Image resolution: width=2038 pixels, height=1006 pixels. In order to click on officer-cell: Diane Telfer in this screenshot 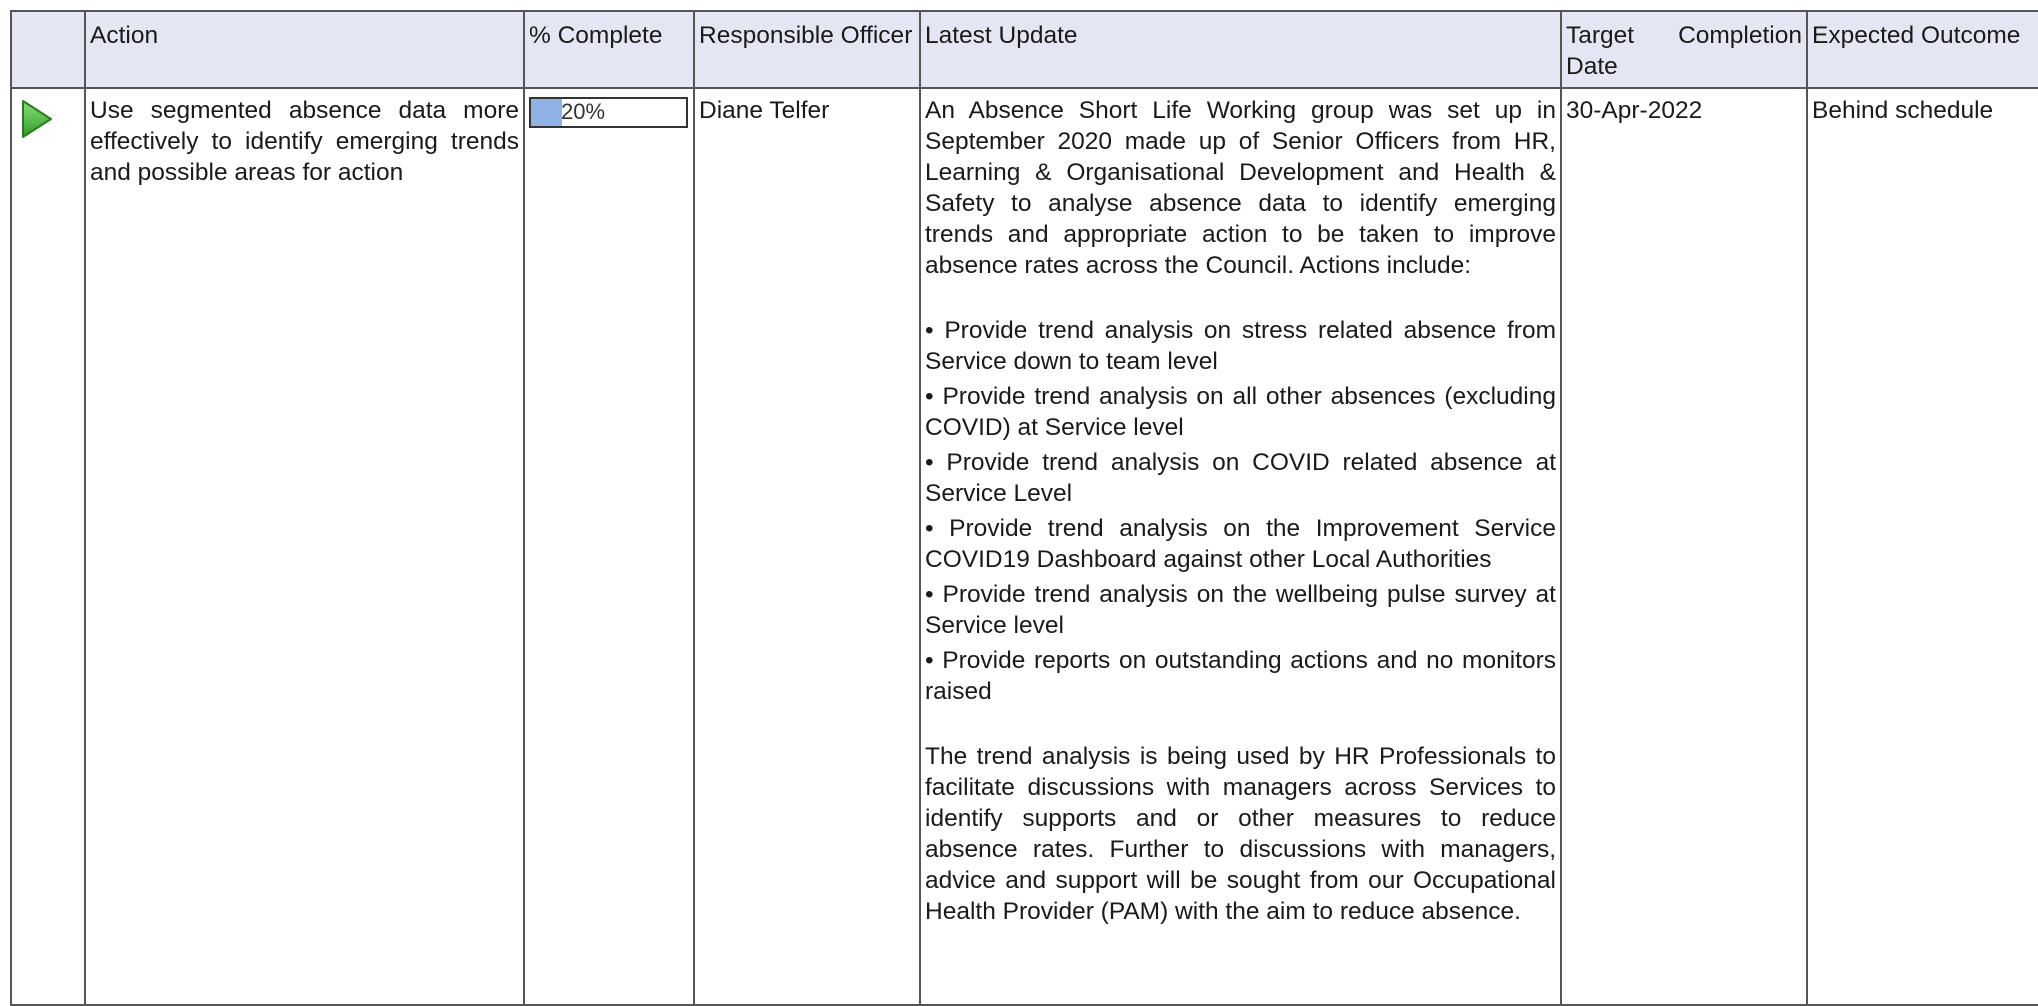, I will do `click(807, 546)`.